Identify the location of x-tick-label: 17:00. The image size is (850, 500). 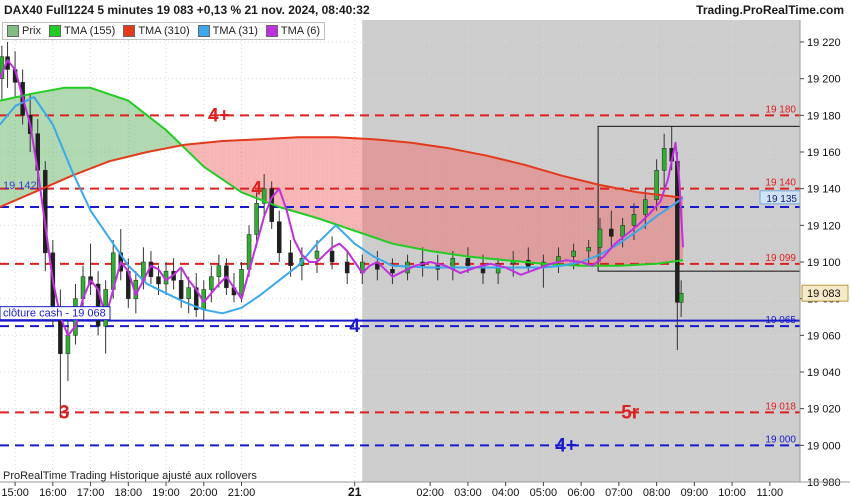
(91, 493).